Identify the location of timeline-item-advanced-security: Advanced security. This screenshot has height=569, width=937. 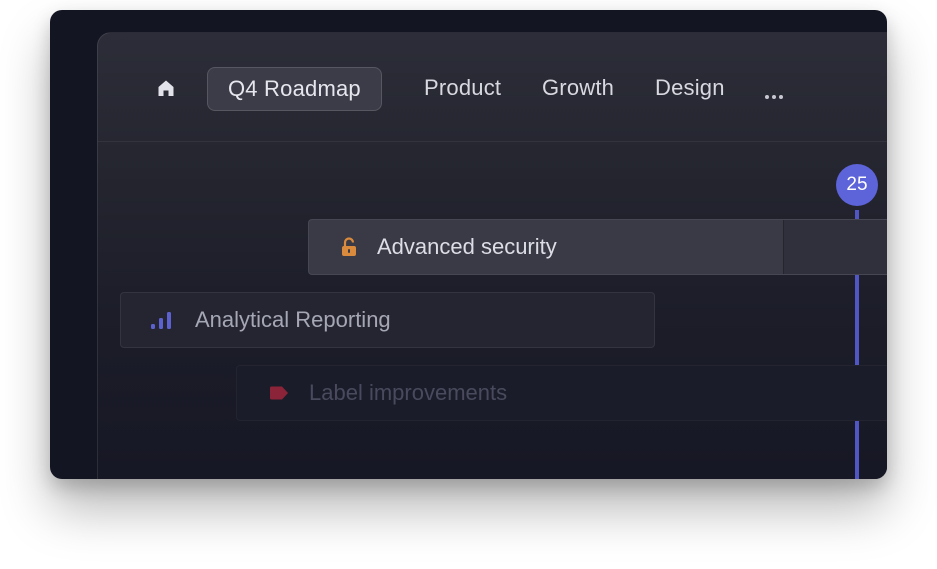
(597, 247).